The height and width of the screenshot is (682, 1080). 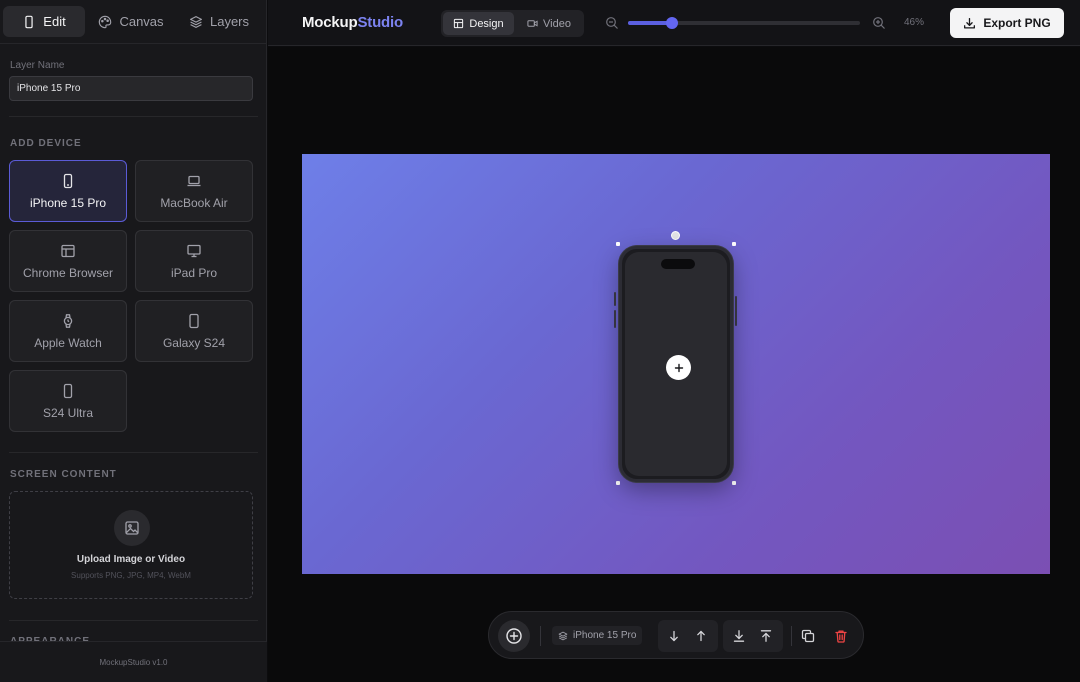 What do you see at coordinates (54, 21) in the screenshot?
I see `tab-edit-label: Edit` at bounding box center [54, 21].